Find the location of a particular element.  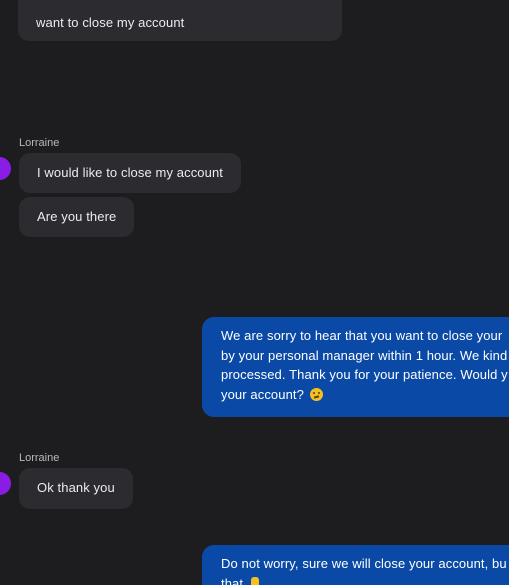

message-text: I would like to close my account is located at coordinates (130, 172).